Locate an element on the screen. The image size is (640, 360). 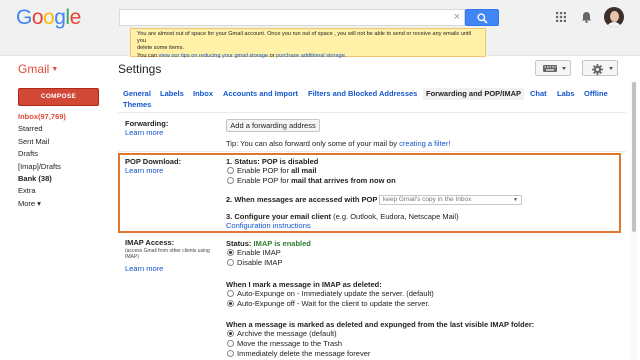
forwarding-label: Forwarding: is located at coordinates (147, 123).